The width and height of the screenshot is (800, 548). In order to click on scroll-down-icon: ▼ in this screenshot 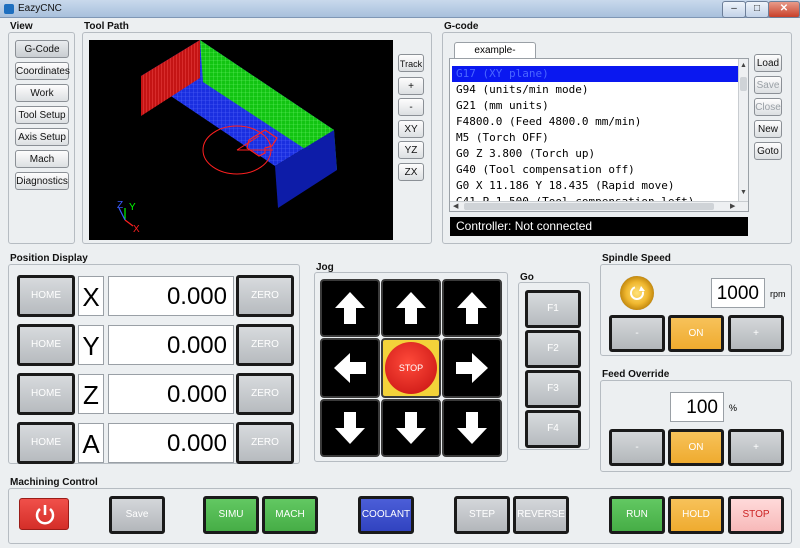, I will do `click(743, 194)`.